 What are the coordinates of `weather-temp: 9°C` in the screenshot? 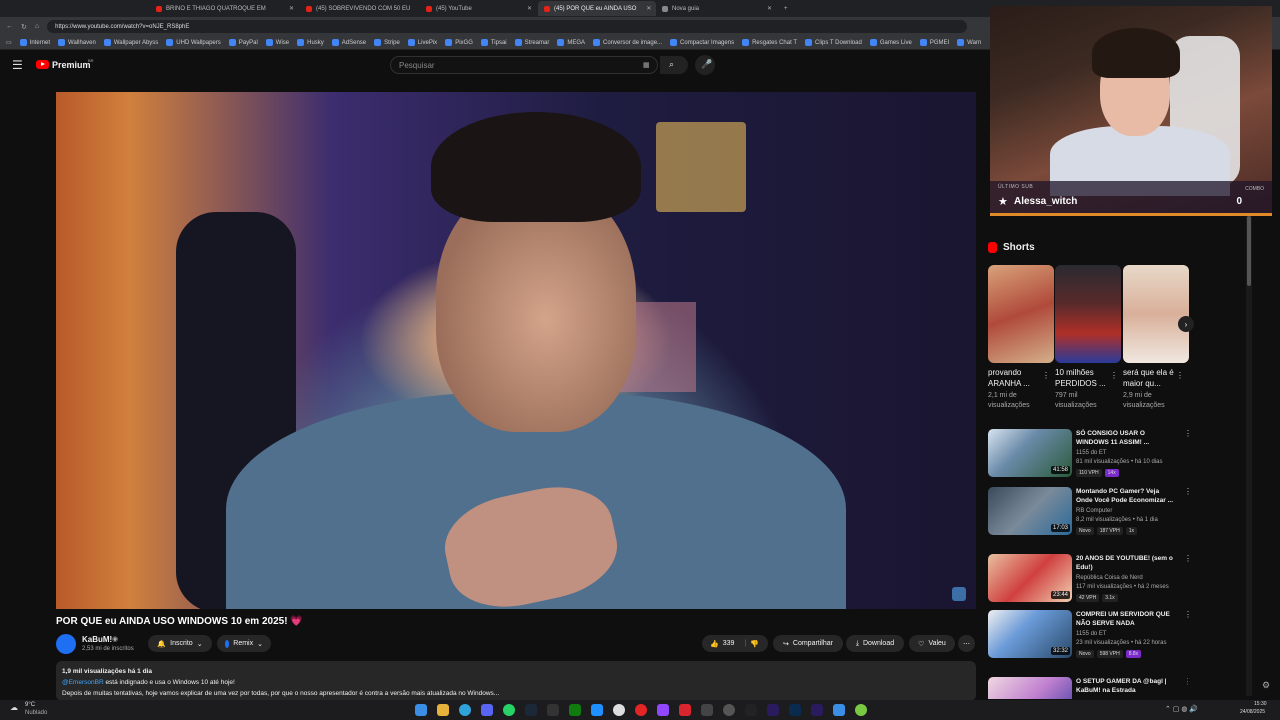 It's located at (30, 705).